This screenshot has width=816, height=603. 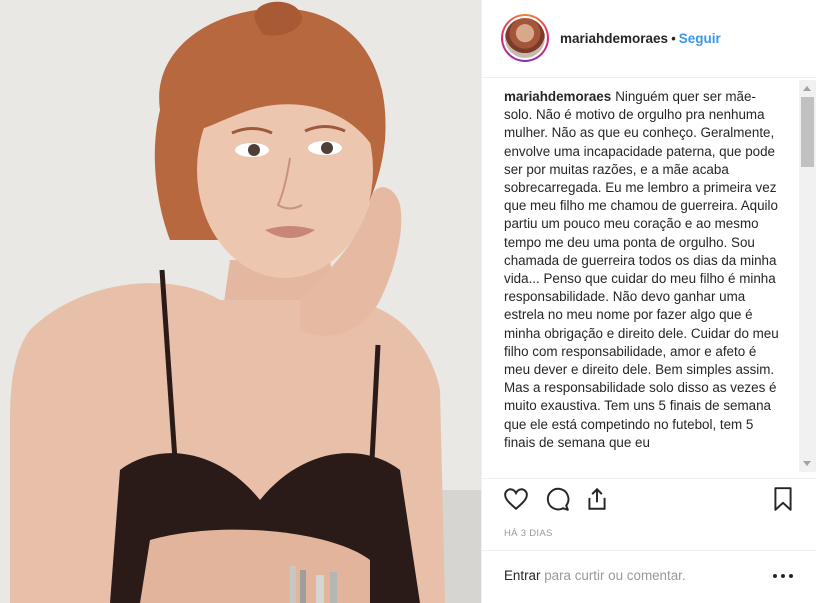 I want to click on comment-icon, so click(x=557, y=499).